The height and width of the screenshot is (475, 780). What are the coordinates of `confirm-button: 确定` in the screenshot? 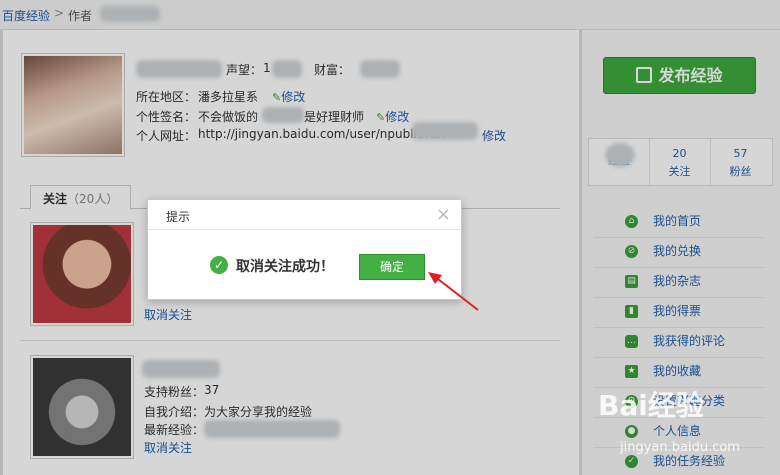 It's located at (392, 267).